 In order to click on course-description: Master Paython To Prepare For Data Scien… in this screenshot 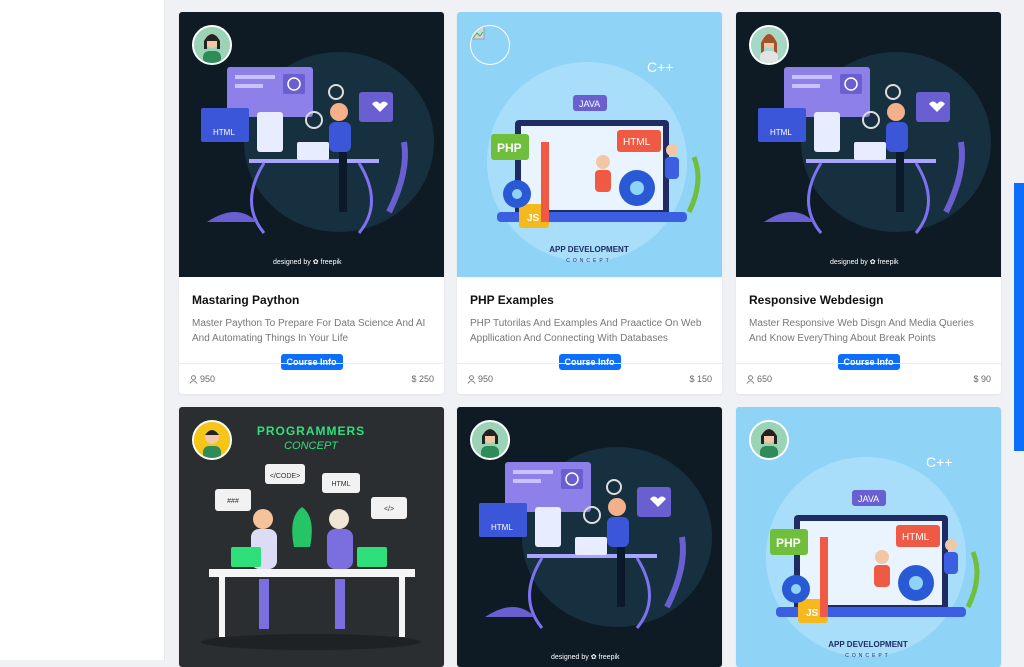, I will do `click(309, 331)`.